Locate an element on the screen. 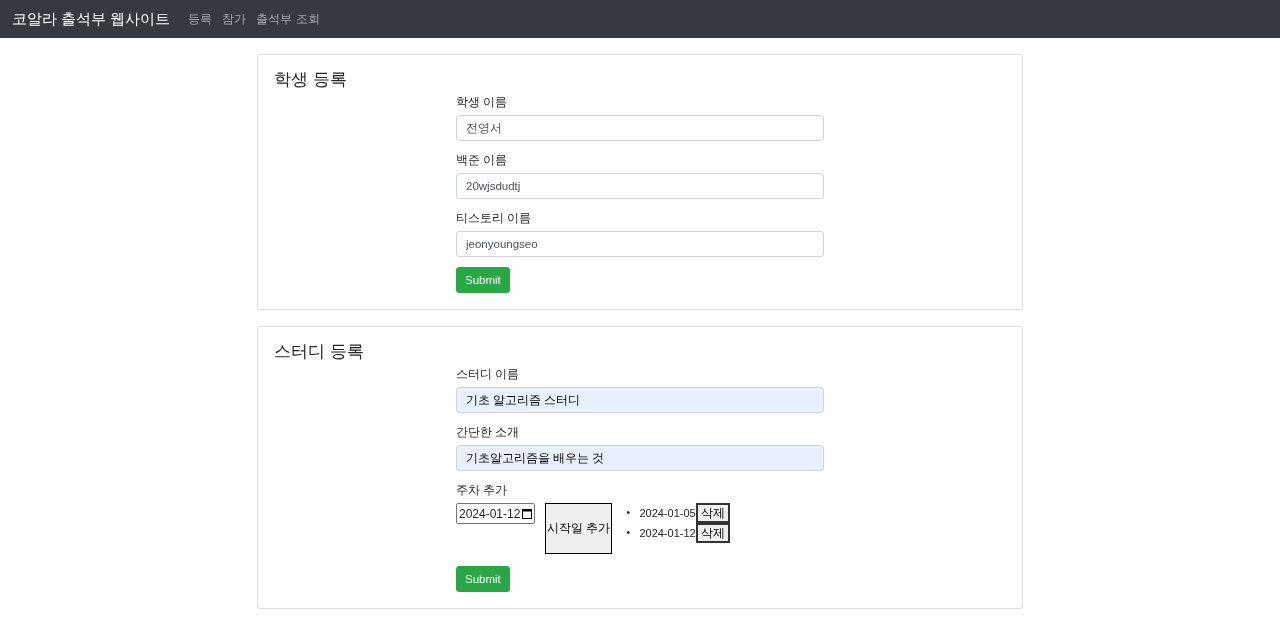 This screenshot has height=617, width=1280. field-label: 학생 이름 is located at coordinates (482, 102).